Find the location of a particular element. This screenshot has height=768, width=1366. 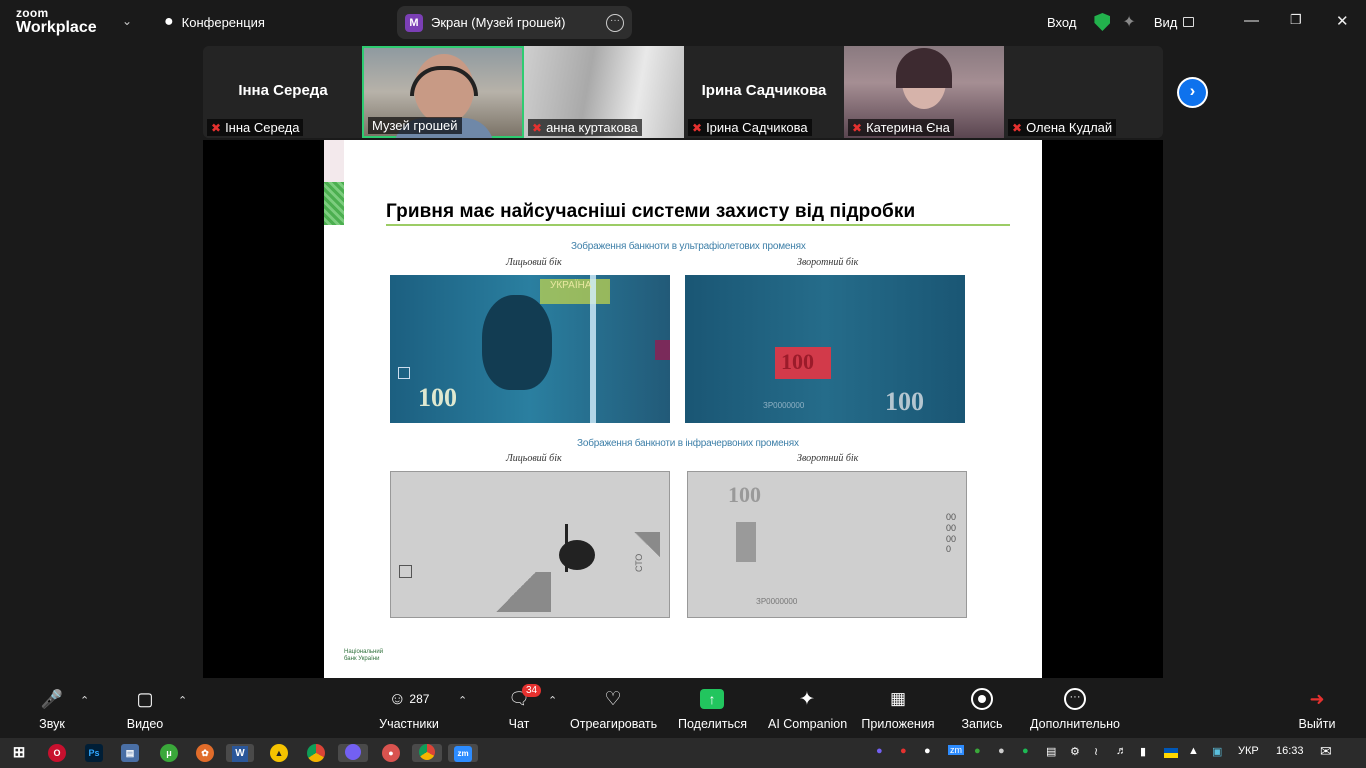

participant-tile: Ірина Садчикова ✖ Ірина Садчикова is located at coordinates (764, 92).